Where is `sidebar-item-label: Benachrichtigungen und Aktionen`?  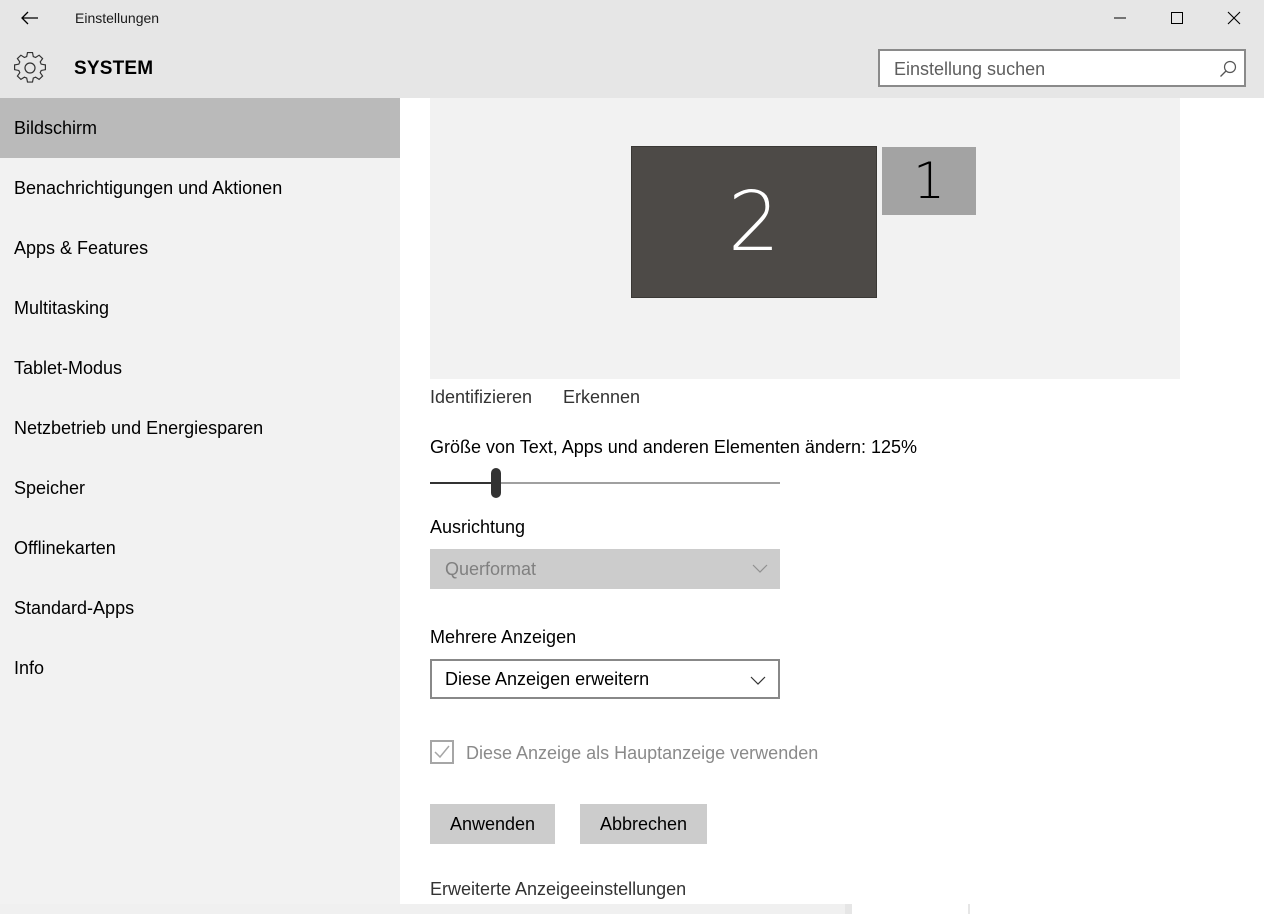
sidebar-item-label: Benachrichtigungen und Aktionen is located at coordinates (148, 187).